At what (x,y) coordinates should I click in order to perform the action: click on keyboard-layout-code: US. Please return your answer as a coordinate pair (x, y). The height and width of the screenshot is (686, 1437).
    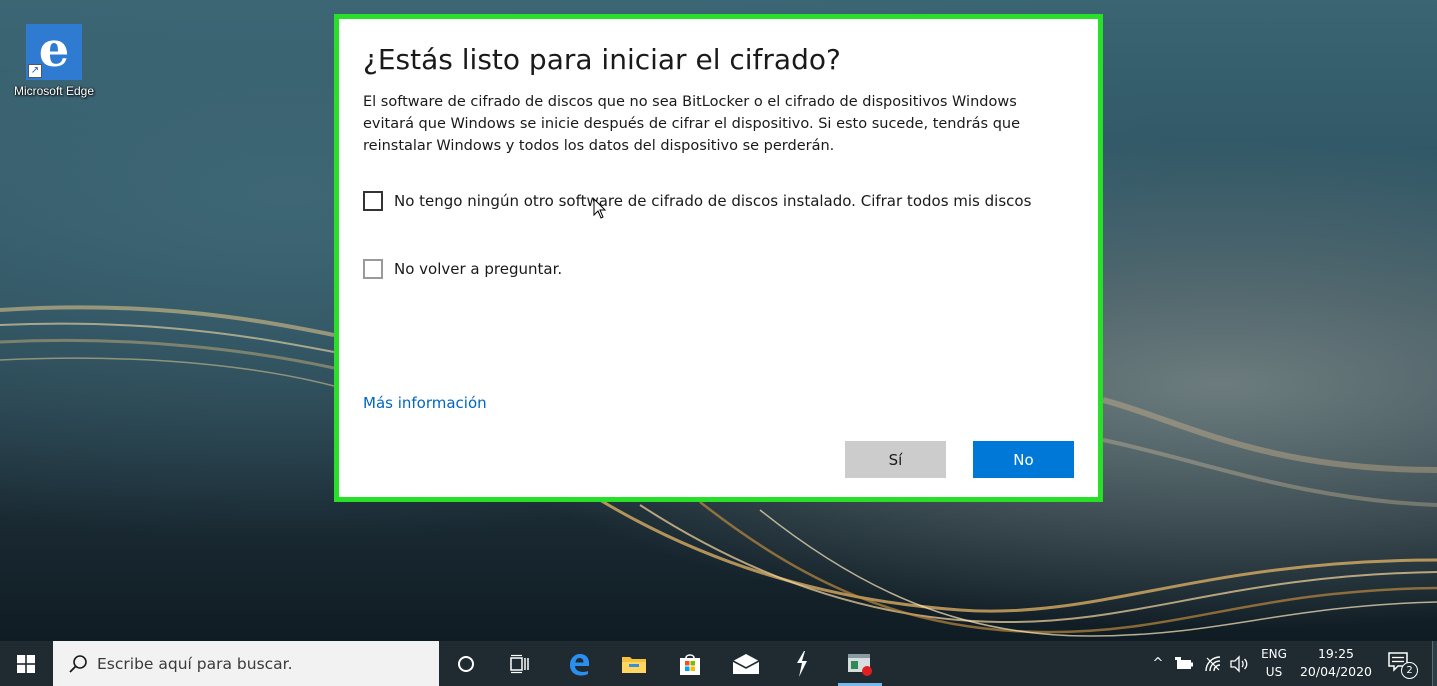
    Looking at the image, I should click on (1274, 672).